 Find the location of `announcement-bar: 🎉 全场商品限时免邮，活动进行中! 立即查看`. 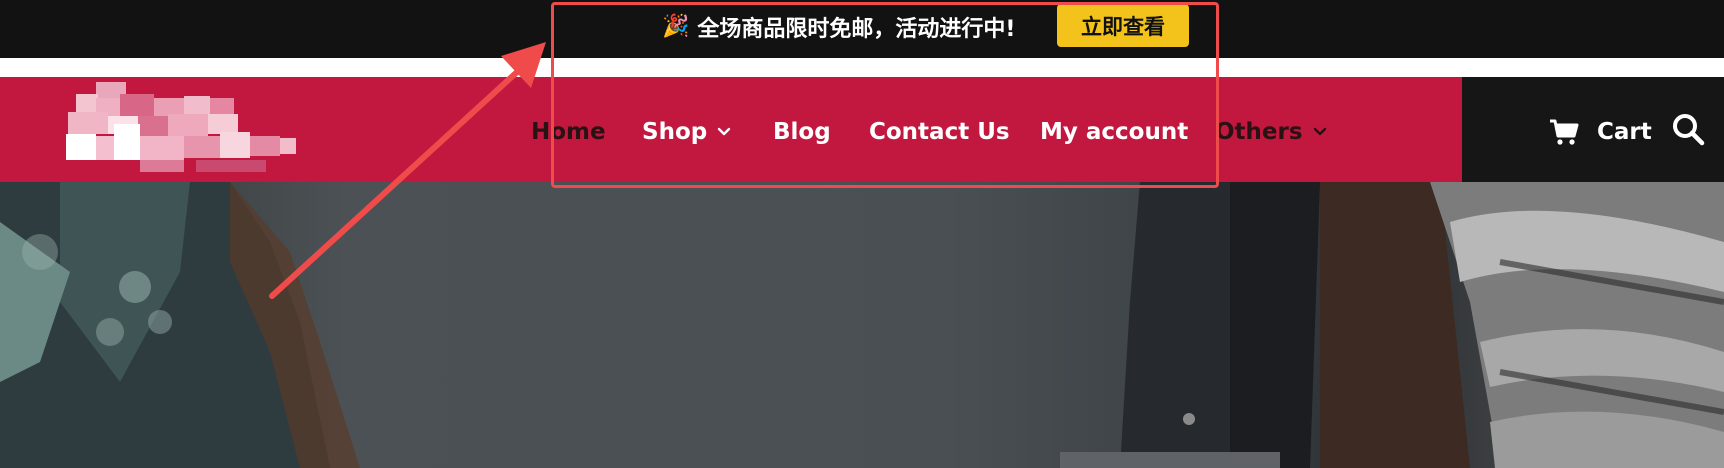

announcement-bar: 🎉 全场商品限时免邮，活动进行中! 立即查看 is located at coordinates (862, 29).